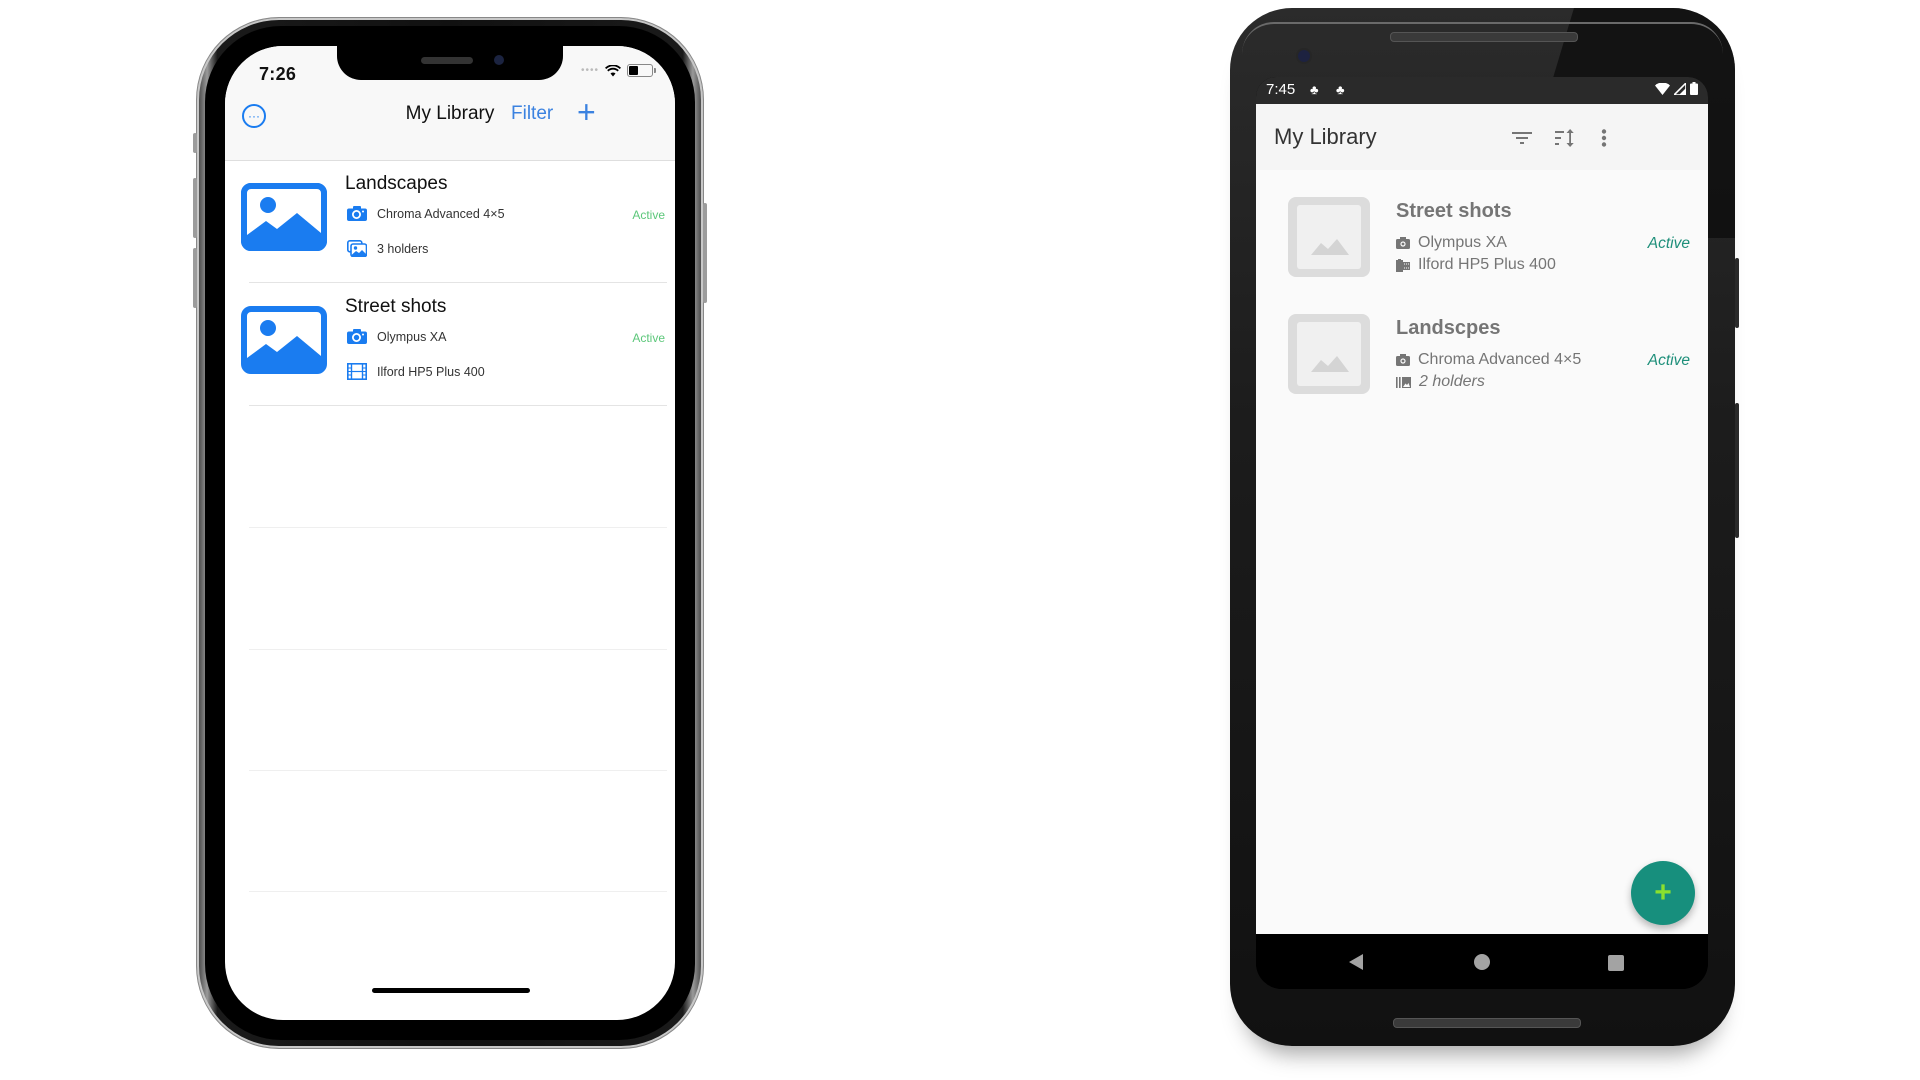 Image resolution: width=1920 pixels, height=1080 pixels. I want to click on notch, so click(450, 63).